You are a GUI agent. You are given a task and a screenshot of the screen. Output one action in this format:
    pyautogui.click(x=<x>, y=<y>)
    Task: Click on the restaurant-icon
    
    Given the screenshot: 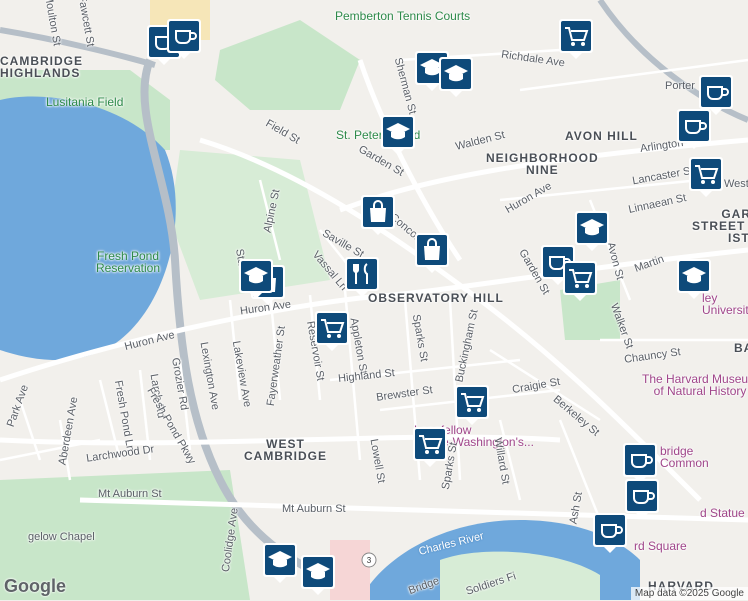 What is the action you would take?
    pyautogui.click(x=362, y=277)
    